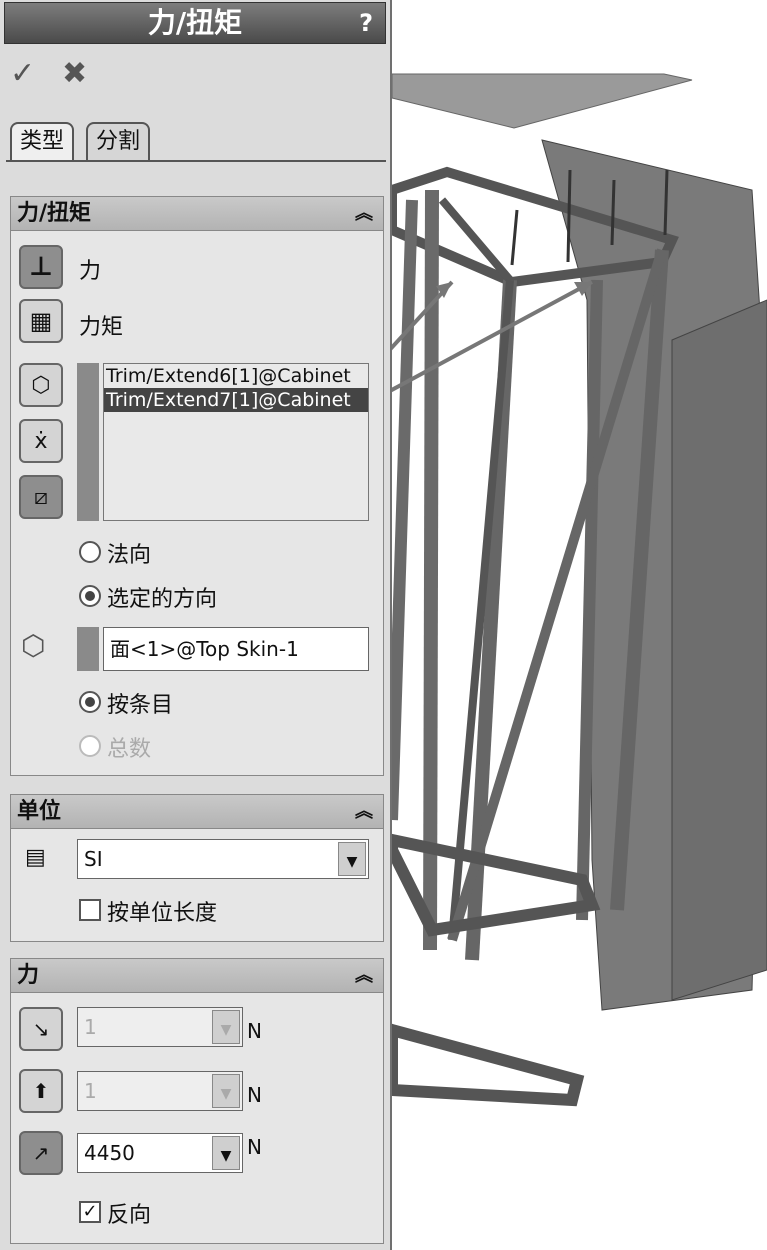  What do you see at coordinates (54, 213) in the screenshot?
I see `force-torque-group-title: 力/扭矩` at bounding box center [54, 213].